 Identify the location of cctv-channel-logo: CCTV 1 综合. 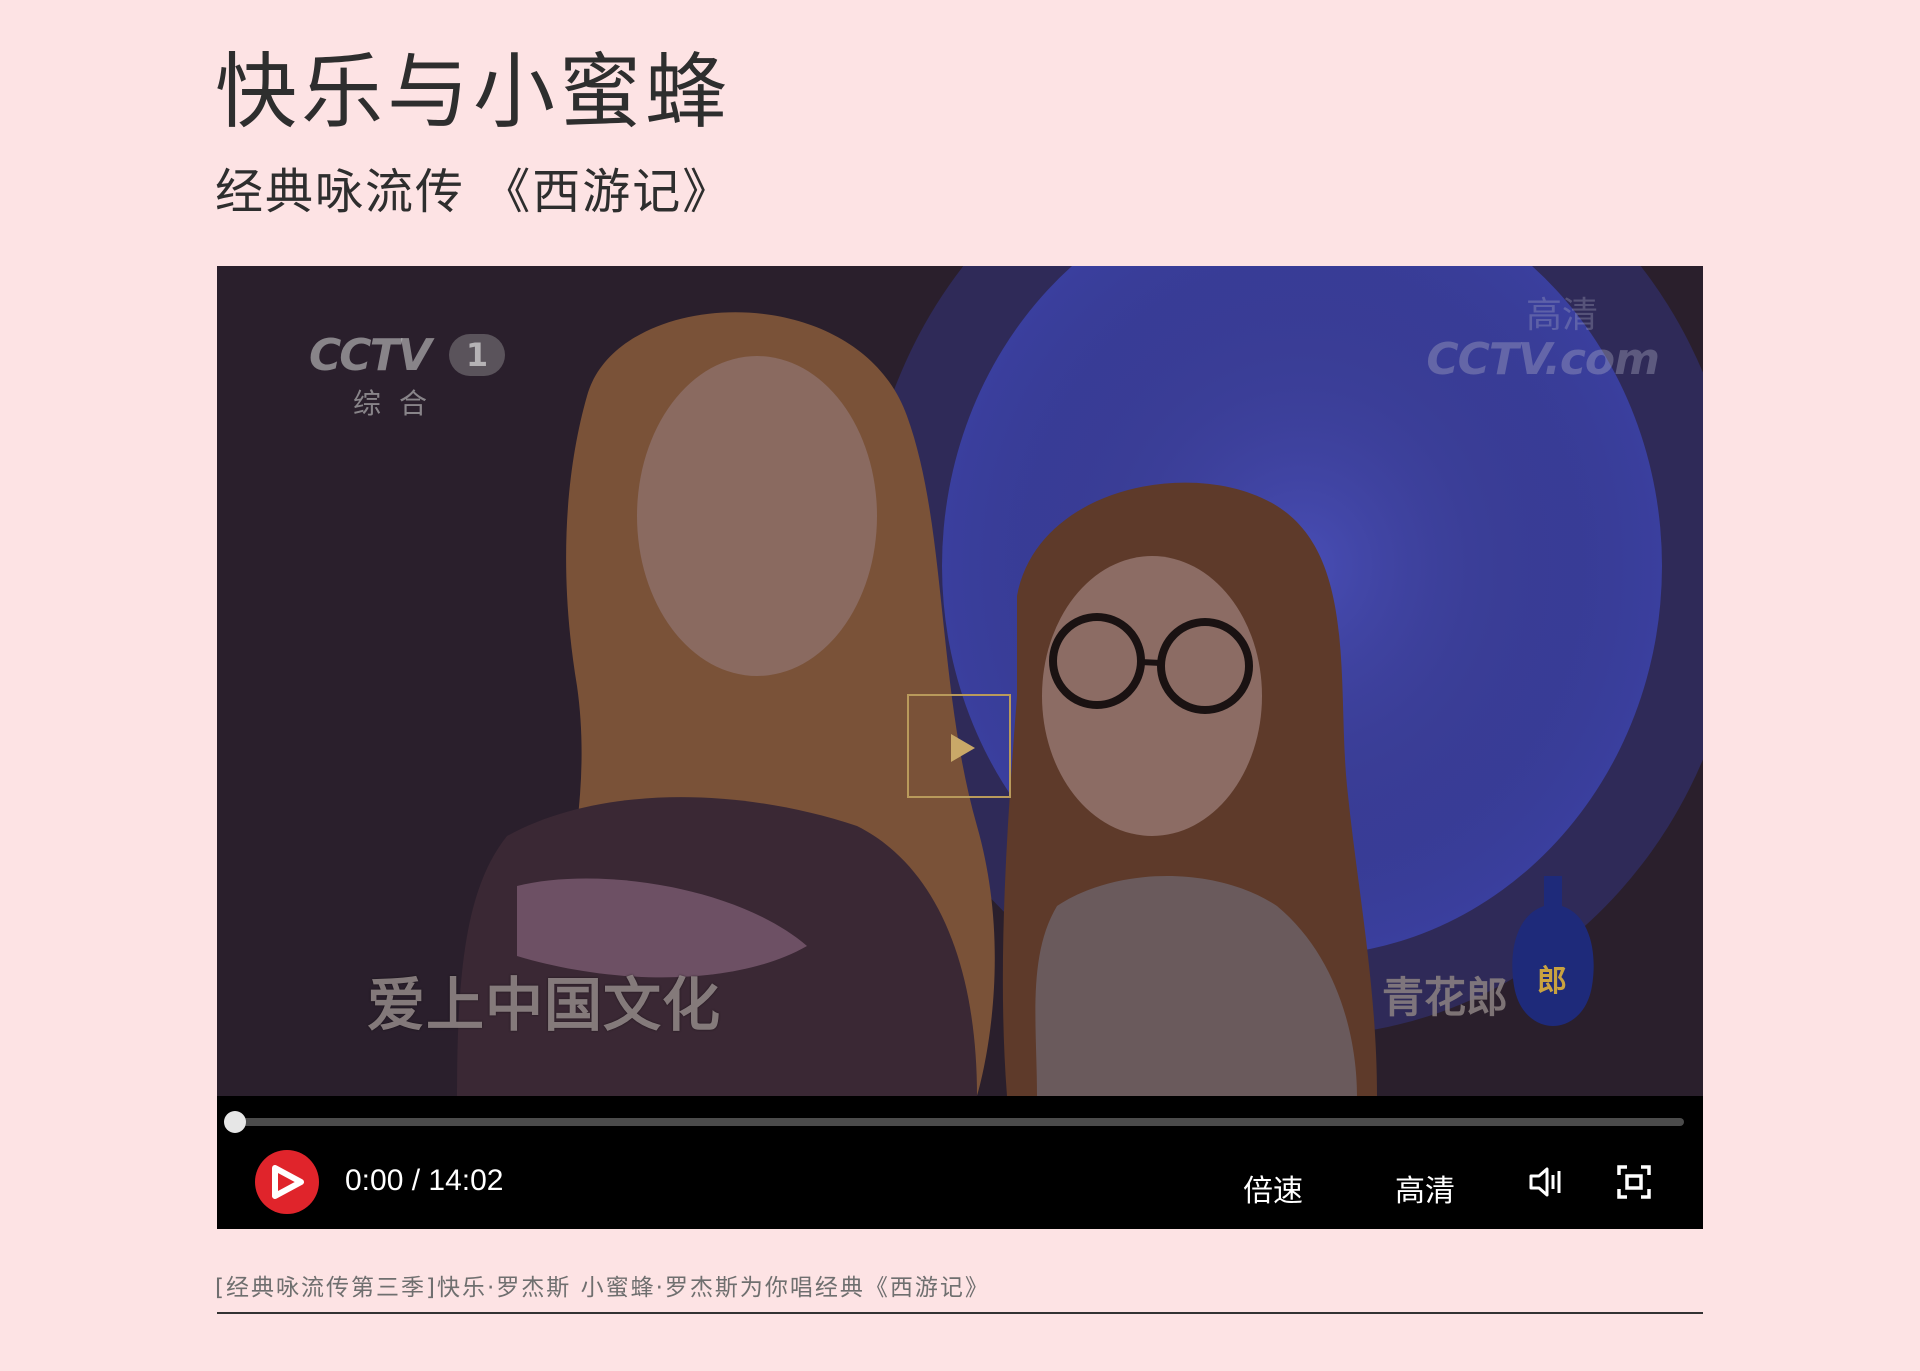
(409, 375).